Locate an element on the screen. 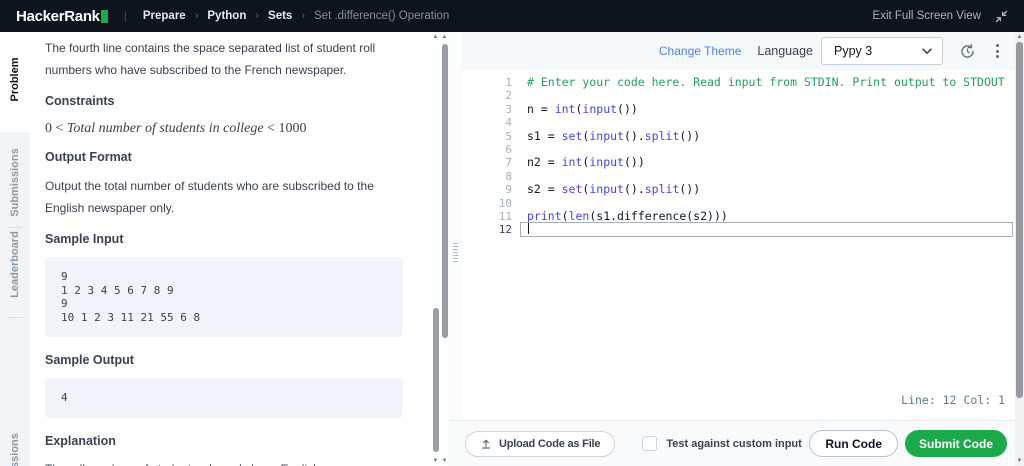 This screenshot has width=1024, height=466. line-number: 8 is located at coordinates (508, 176).